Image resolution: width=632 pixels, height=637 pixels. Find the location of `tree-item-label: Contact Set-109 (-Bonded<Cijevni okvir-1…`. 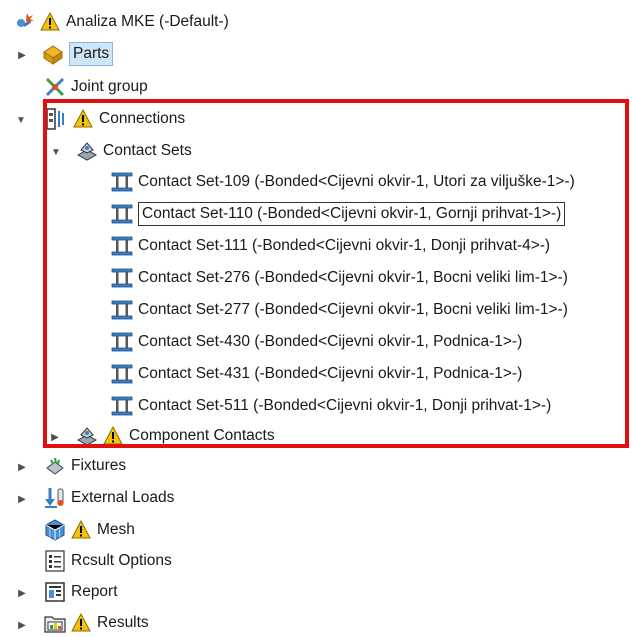

tree-item-label: Contact Set-109 (-Bonded<Cijevni okvir-1… is located at coordinates (356, 181).